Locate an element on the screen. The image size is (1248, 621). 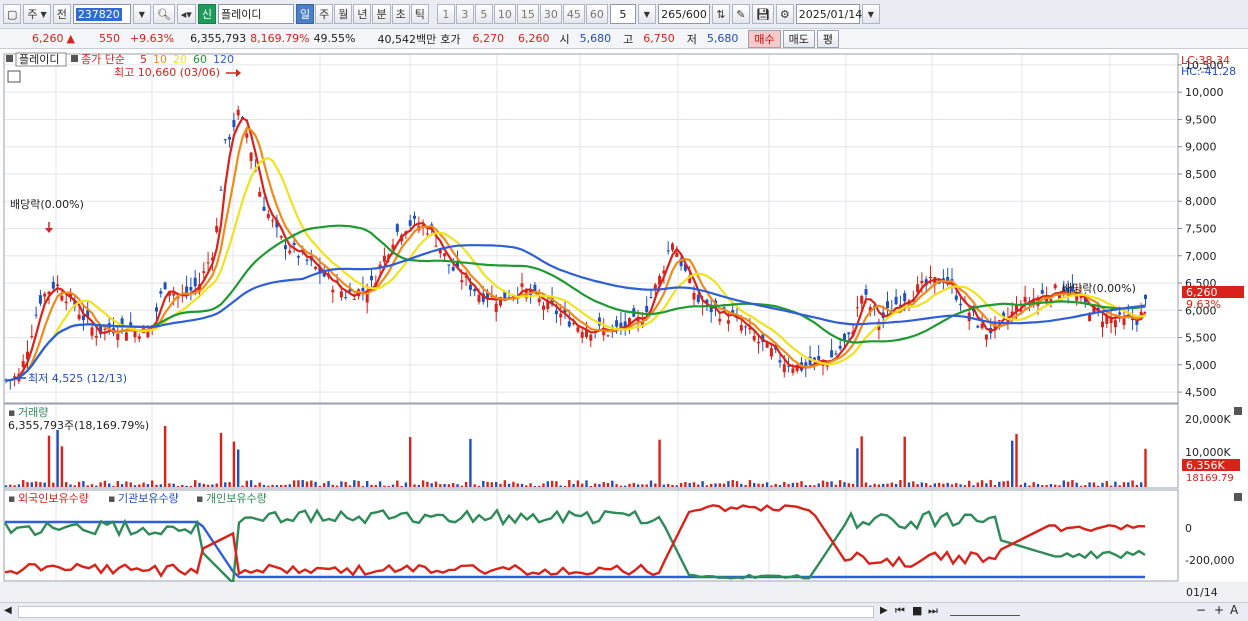
interval-3: 3 is located at coordinates (464, 14).